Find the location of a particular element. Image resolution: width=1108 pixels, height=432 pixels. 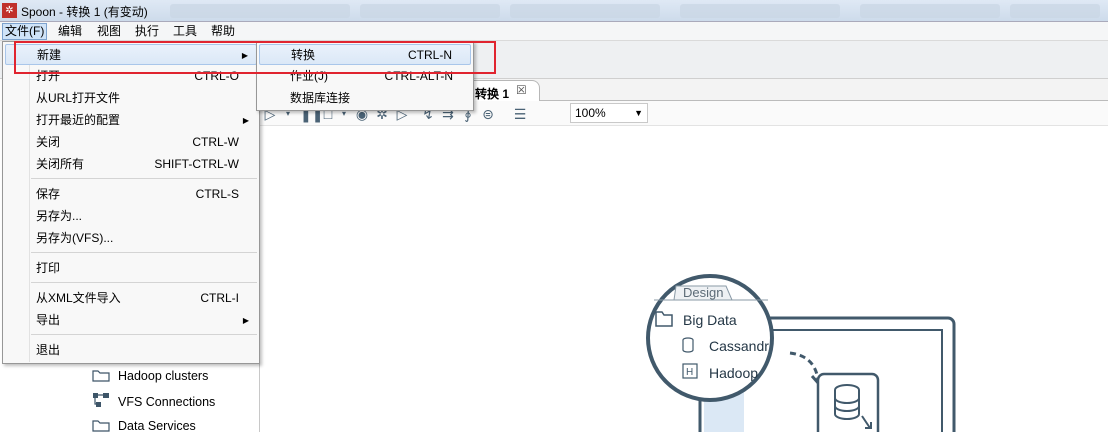

design-illustration: Design Big Data Cassandr H Hadoop is located at coordinates (801, 353).